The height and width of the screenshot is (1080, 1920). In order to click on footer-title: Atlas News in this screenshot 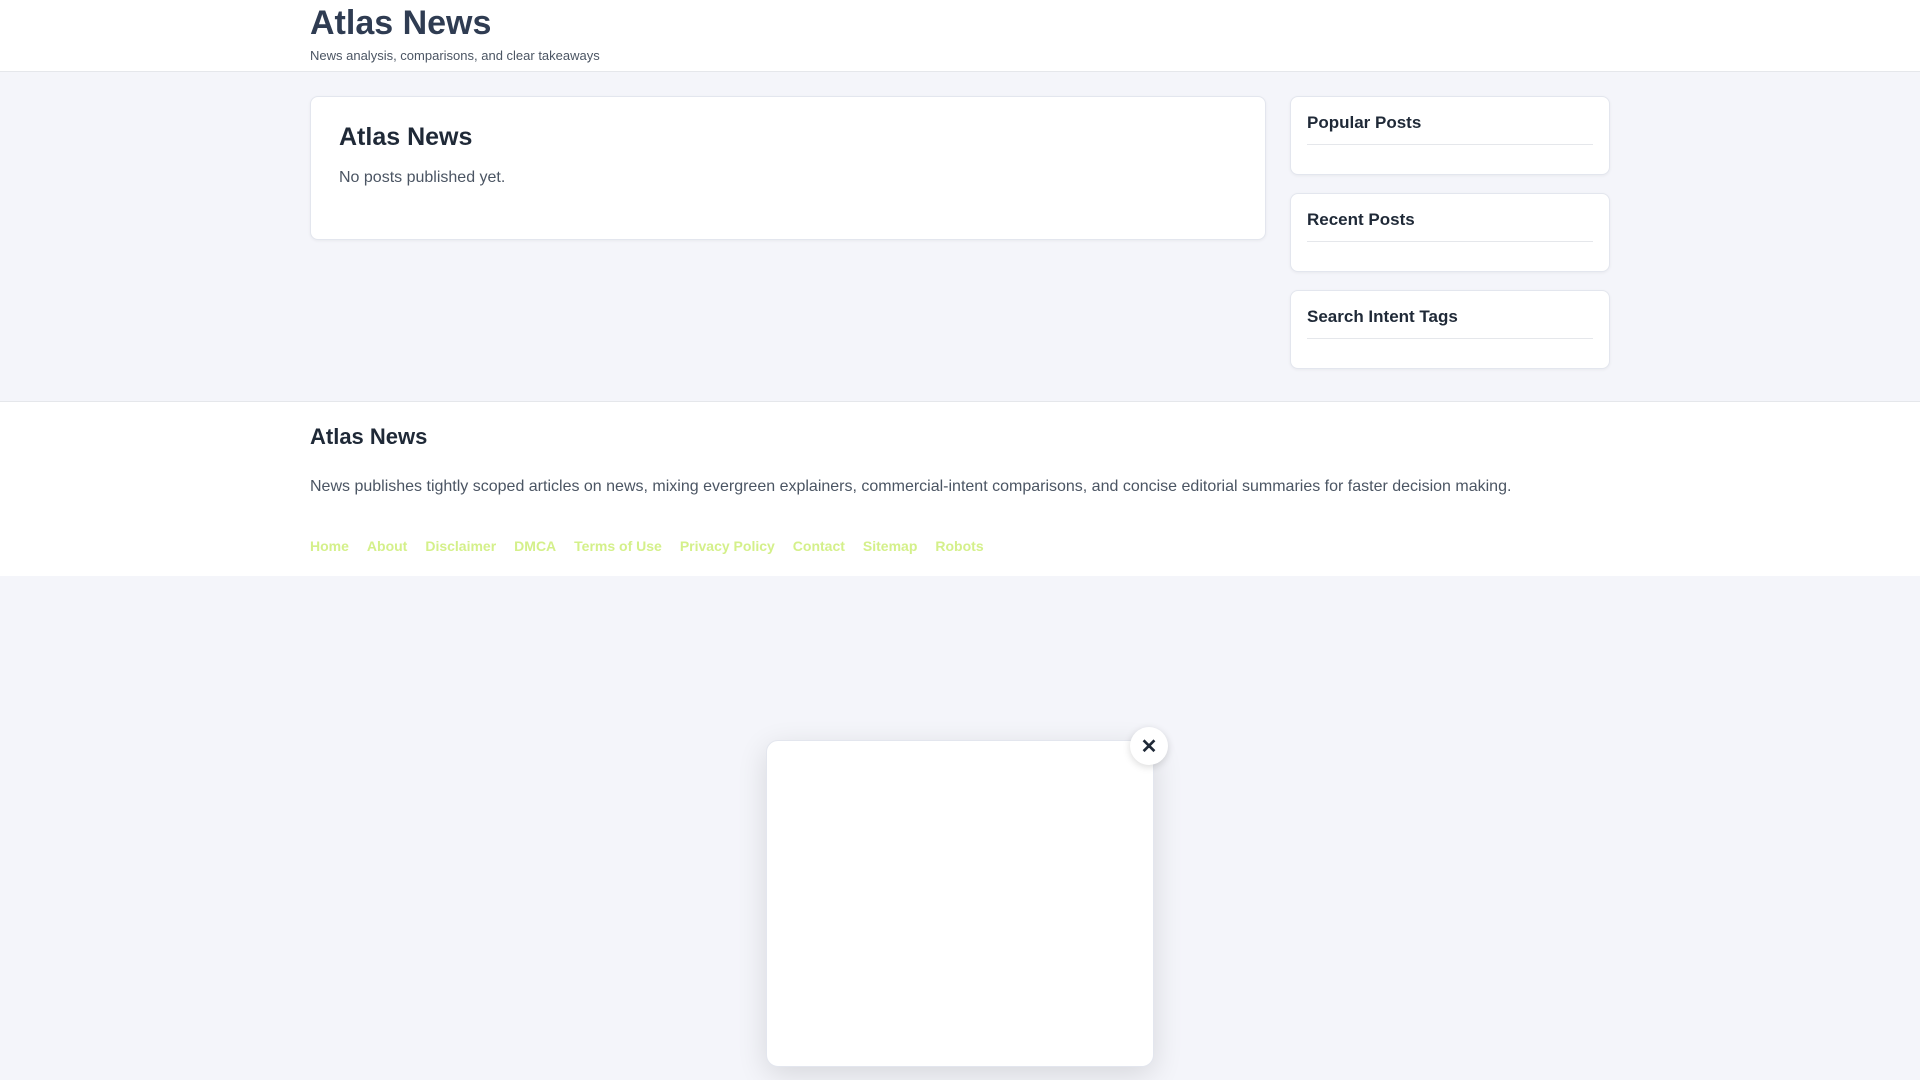, I will do `click(369, 436)`.